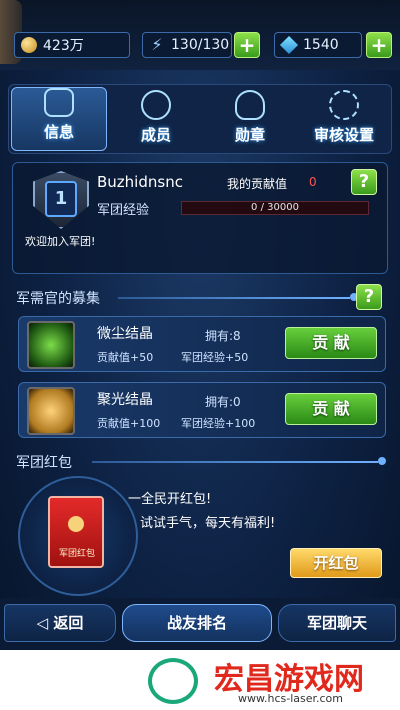 This screenshot has height=710, width=400. Describe the element at coordinates (200, 45) in the screenshot. I see `stamina-value: 130/130` at that location.